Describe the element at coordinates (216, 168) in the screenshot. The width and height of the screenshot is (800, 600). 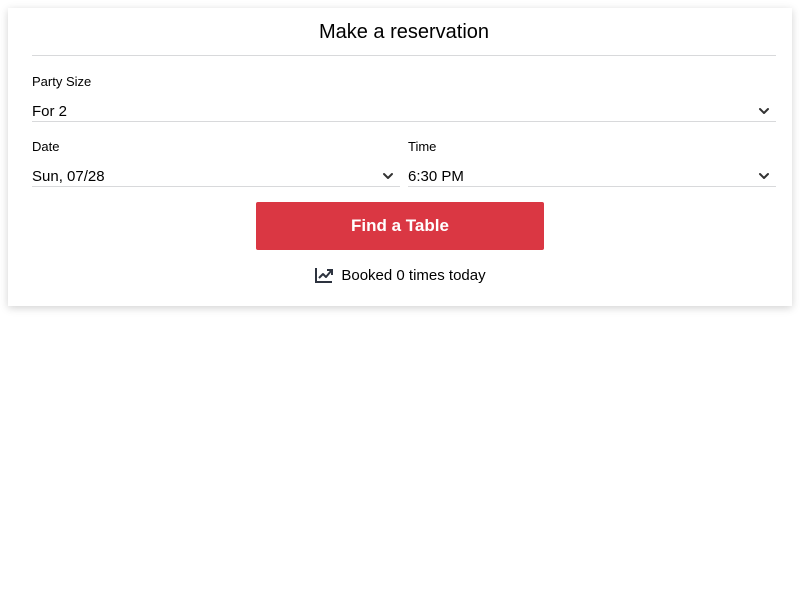
I see `date-select: Sun, 07/28` at that location.